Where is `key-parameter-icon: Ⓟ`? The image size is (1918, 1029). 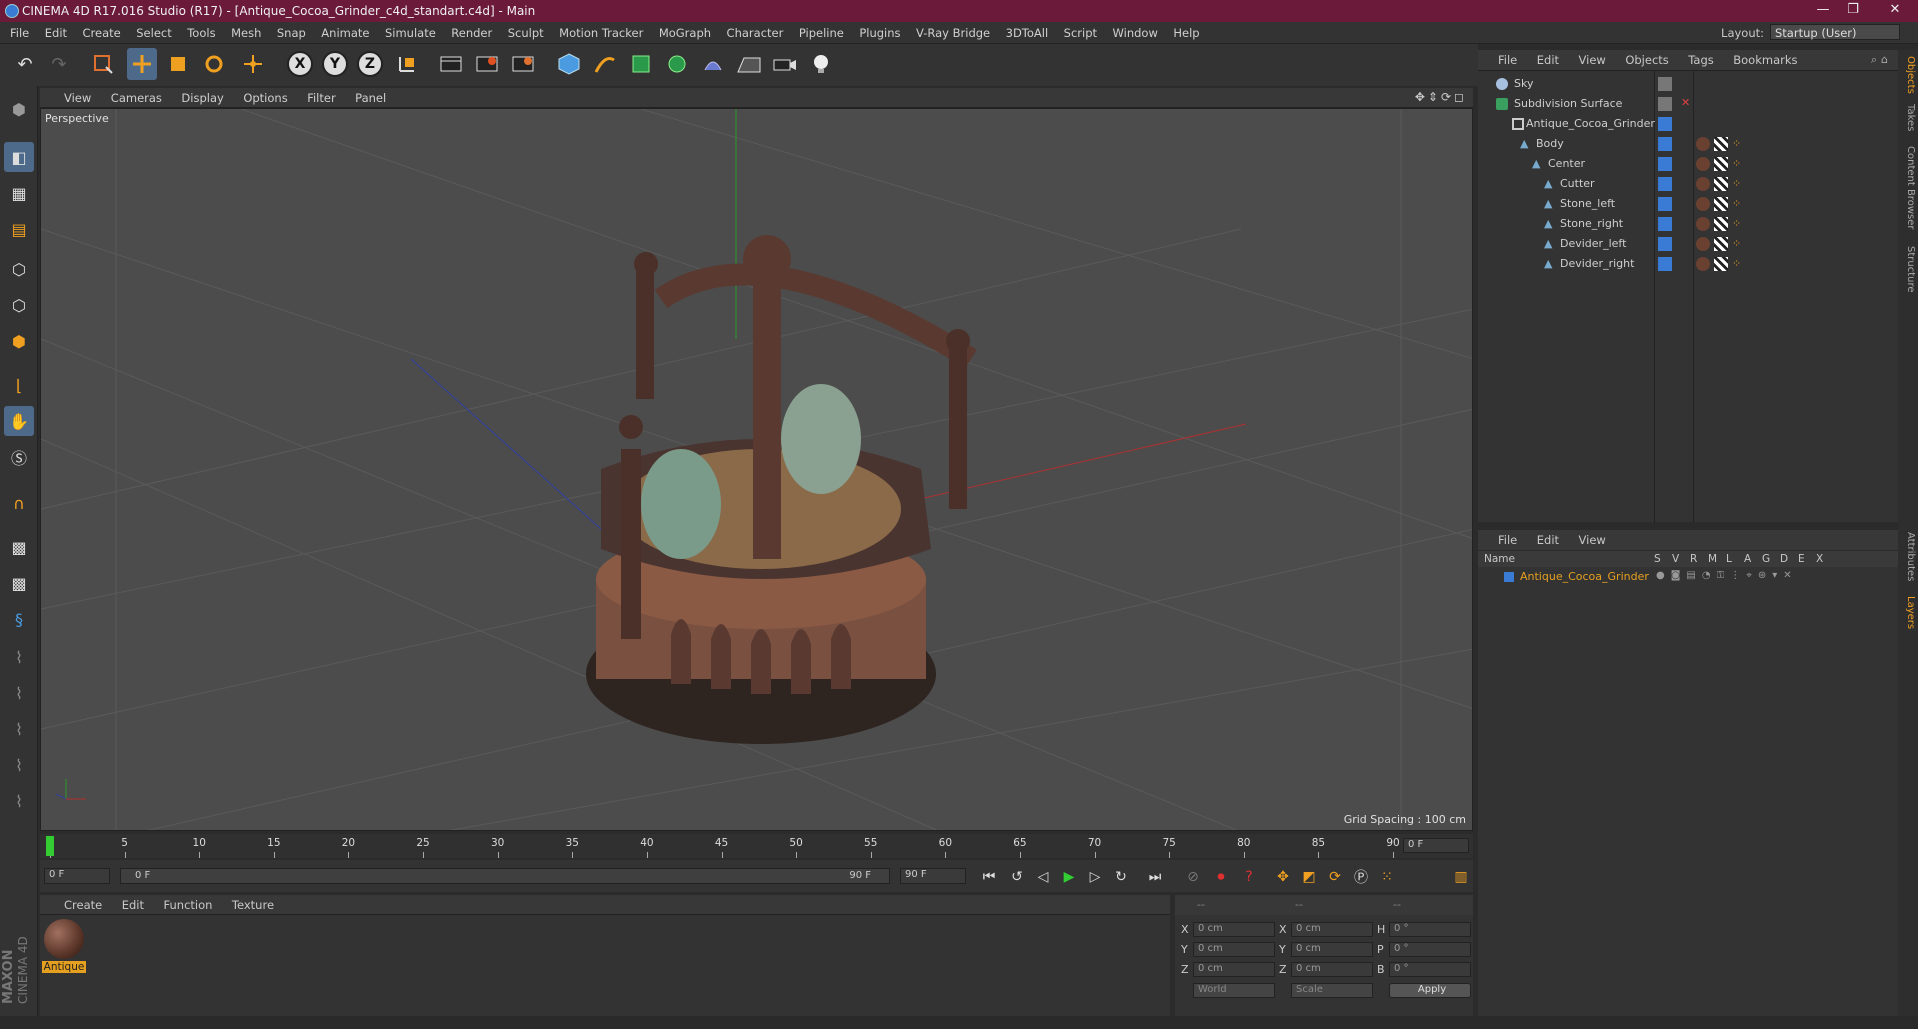
key-parameter-icon: Ⓟ is located at coordinates (1361, 877).